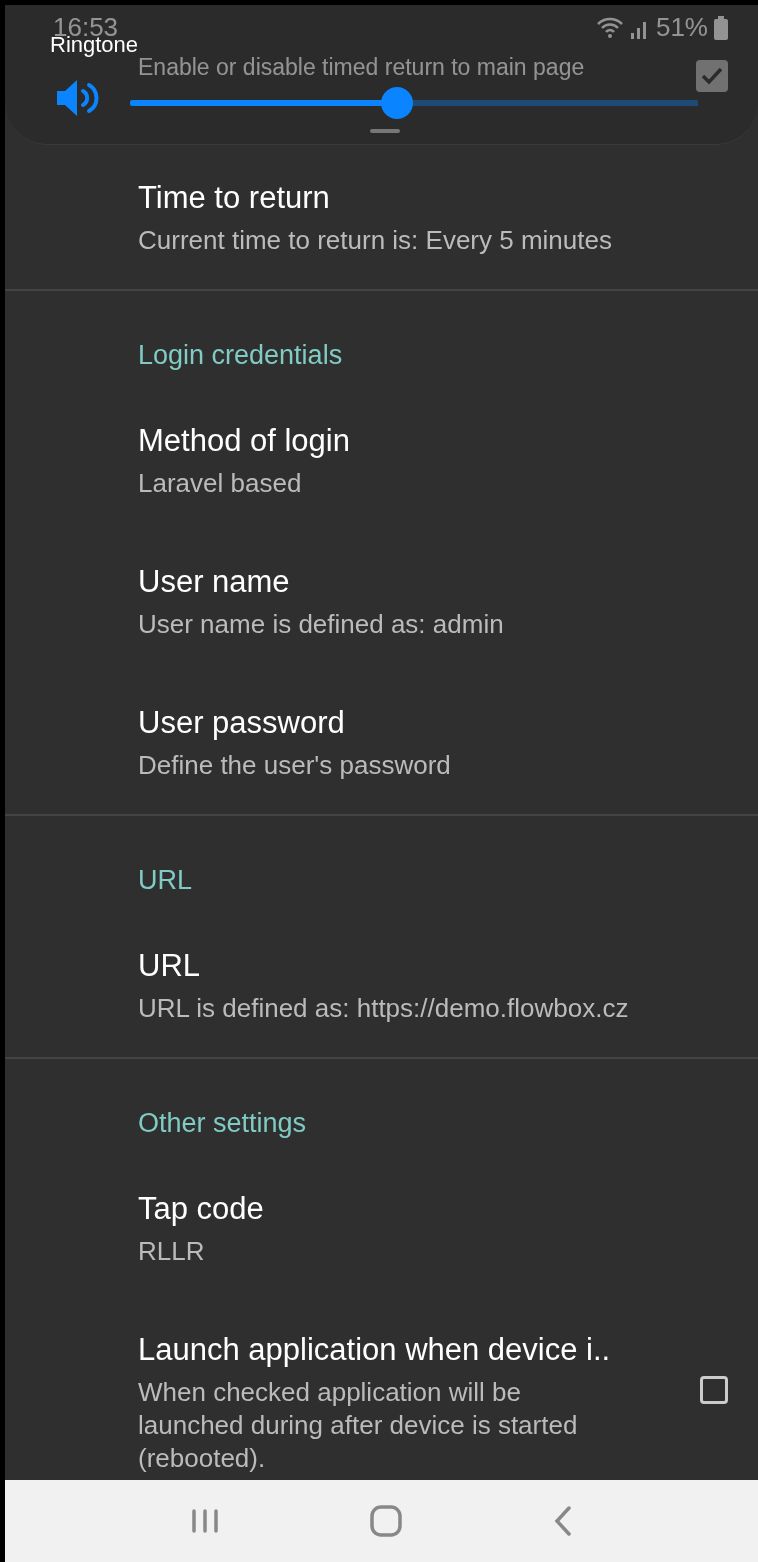 The image size is (758, 1562). I want to click on setting-title: URL, so click(169, 966).